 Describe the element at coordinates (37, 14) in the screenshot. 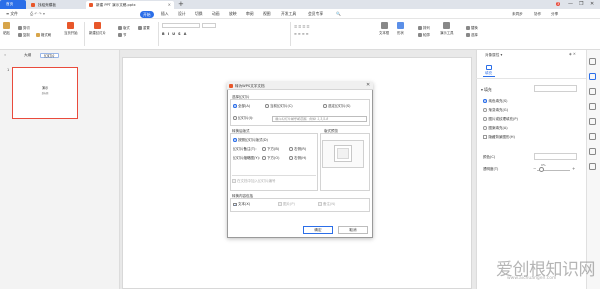

I see `quick-access-icons: ⎙ ↶ ↷ ▾` at that location.